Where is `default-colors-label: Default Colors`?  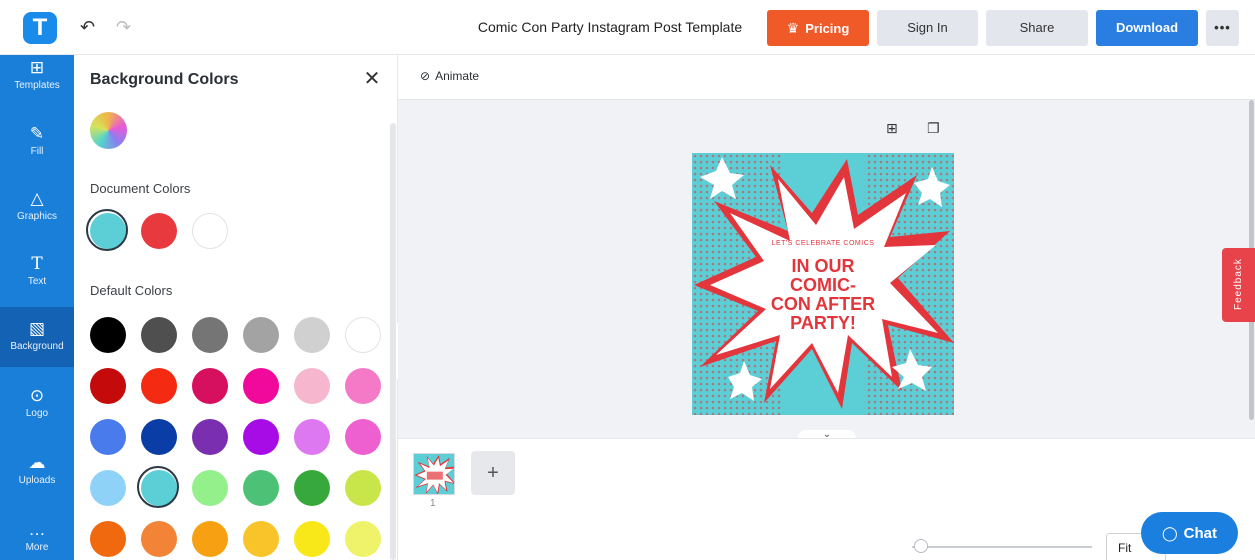
default-colors-label: Default Colors is located at coordinates (131, 290).